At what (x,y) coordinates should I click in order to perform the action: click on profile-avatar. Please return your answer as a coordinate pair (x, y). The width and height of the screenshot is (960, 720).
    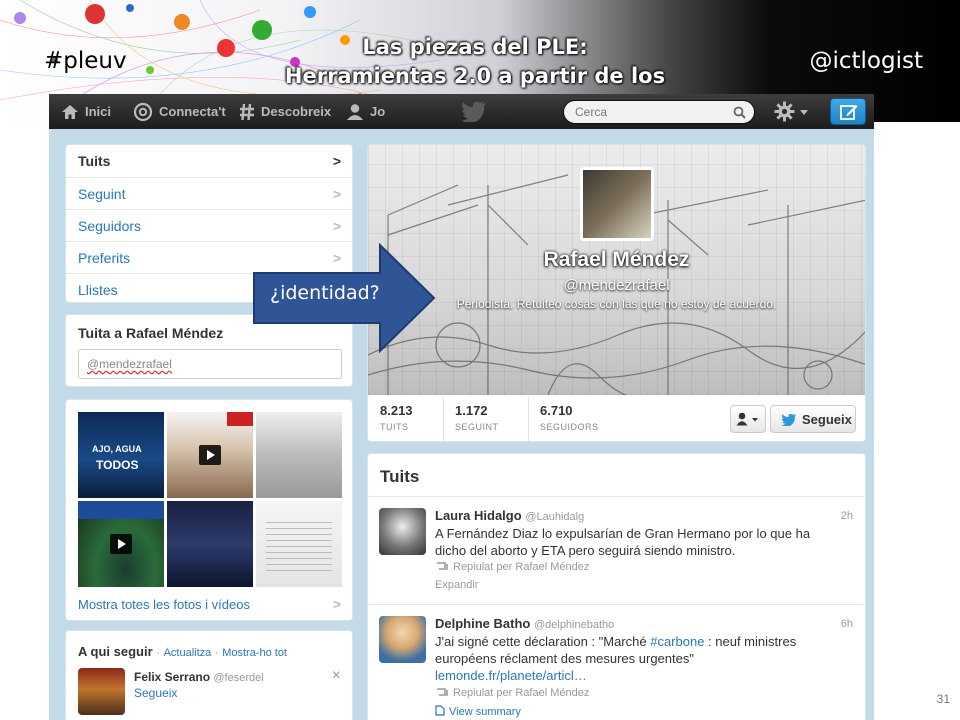
    Looking at the image, I should click on (617, 204).